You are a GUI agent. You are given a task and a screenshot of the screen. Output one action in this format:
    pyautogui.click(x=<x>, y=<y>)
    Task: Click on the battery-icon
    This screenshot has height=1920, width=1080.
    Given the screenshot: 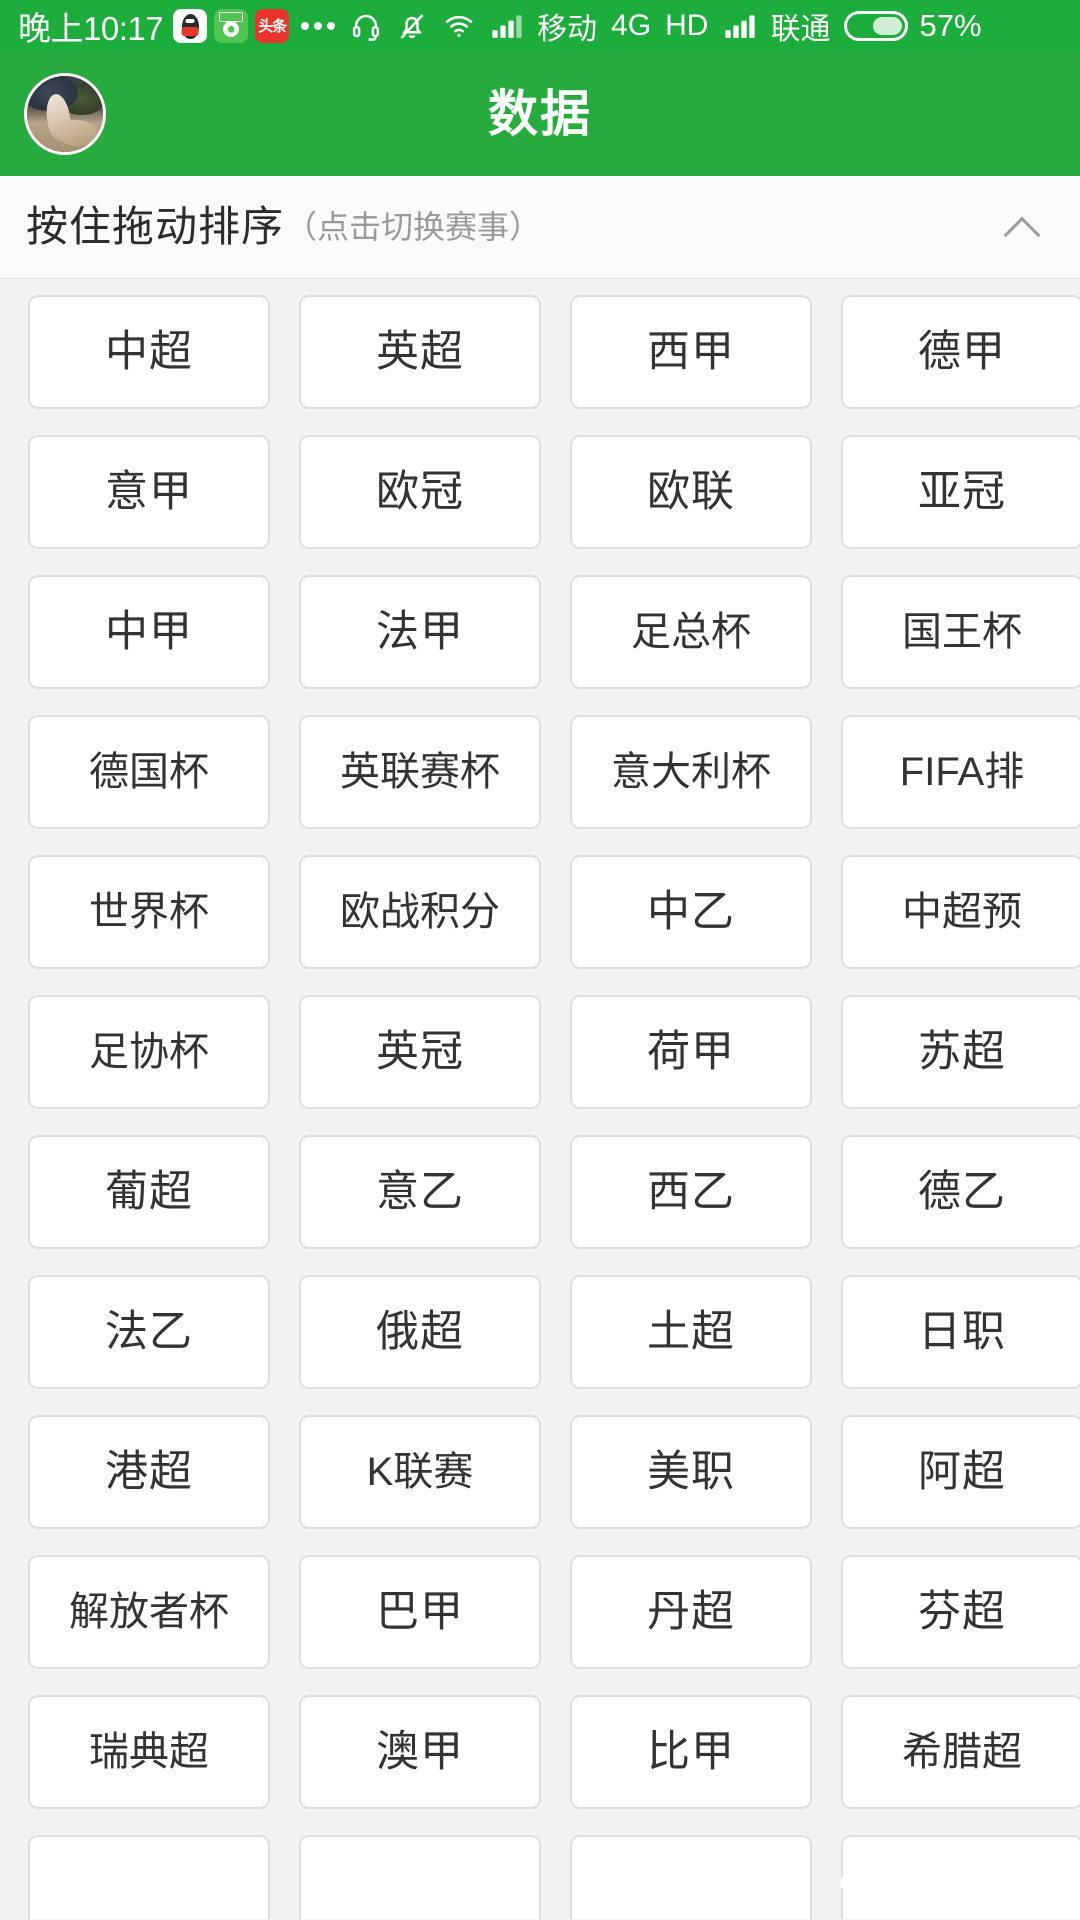 What is the action you would take?
    pyautogui.click(x=876, y=26)
    